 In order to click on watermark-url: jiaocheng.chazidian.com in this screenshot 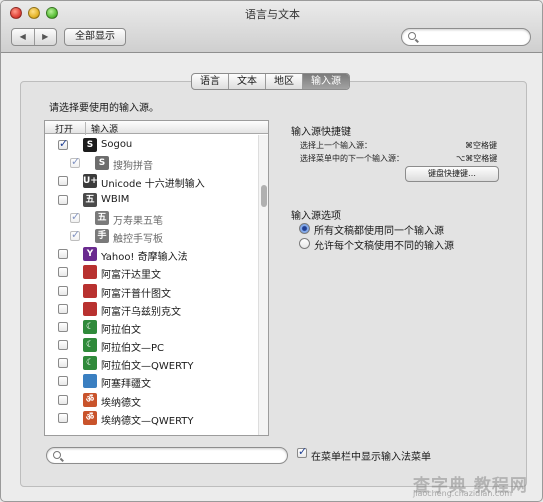, I will do `click(463, 493)`.